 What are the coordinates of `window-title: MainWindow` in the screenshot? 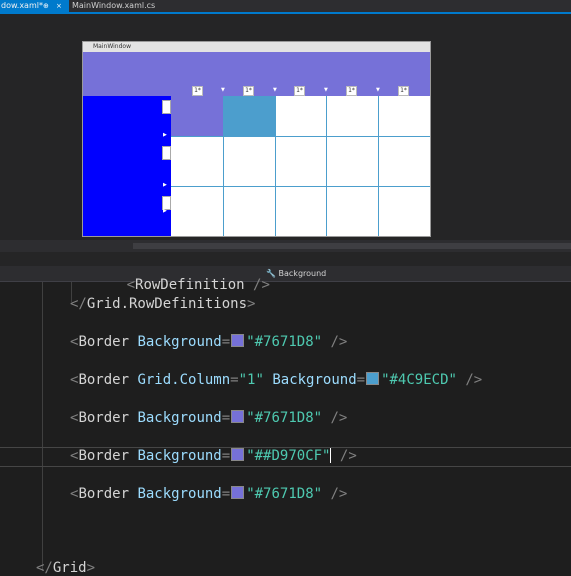 It's located at (112, 46).